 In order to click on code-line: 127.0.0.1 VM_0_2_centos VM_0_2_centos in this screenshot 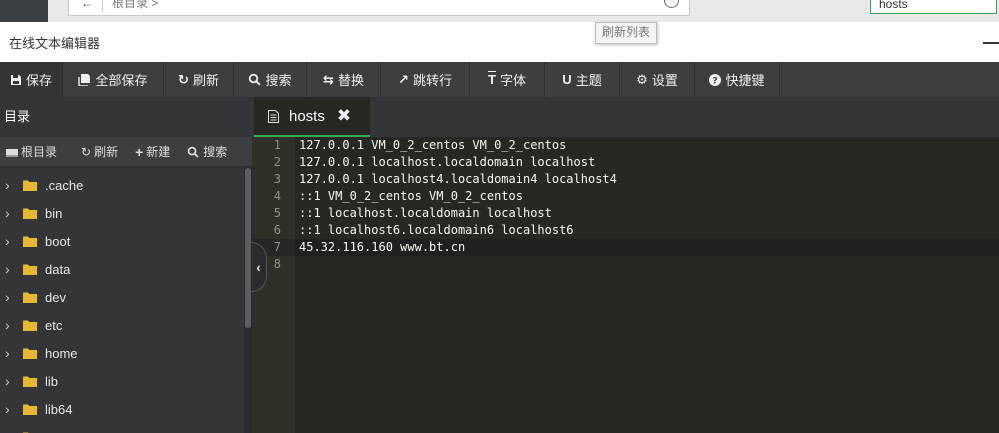, I will do `click(647, 145)`.